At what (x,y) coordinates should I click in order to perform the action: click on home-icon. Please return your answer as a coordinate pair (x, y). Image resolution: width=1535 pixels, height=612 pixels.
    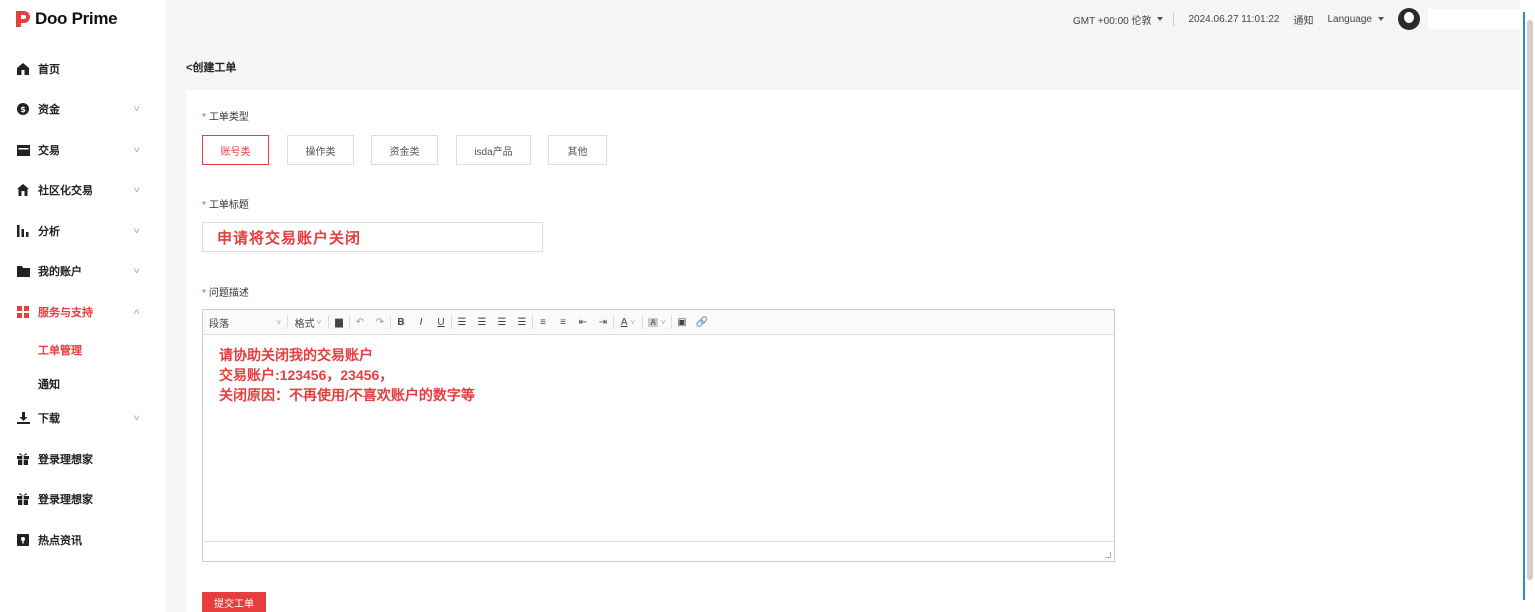
    Looking at the image, I should click on (23, 69).